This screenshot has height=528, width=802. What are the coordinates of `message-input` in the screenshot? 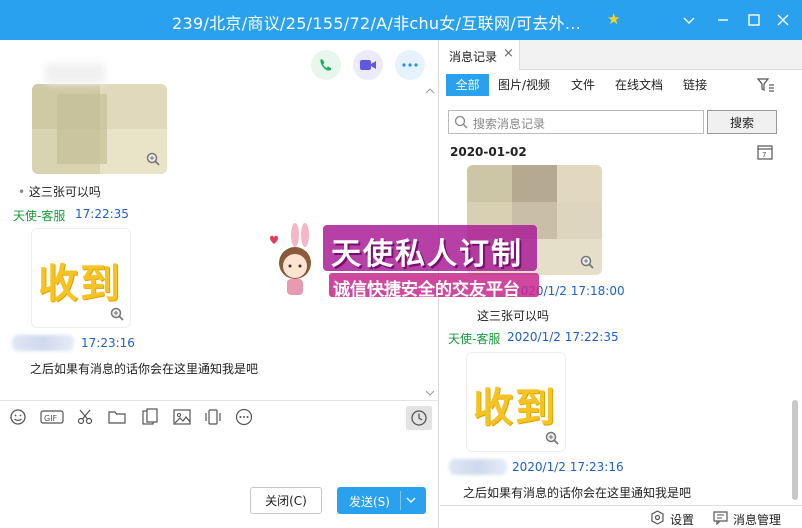 It's located at (219, 458).